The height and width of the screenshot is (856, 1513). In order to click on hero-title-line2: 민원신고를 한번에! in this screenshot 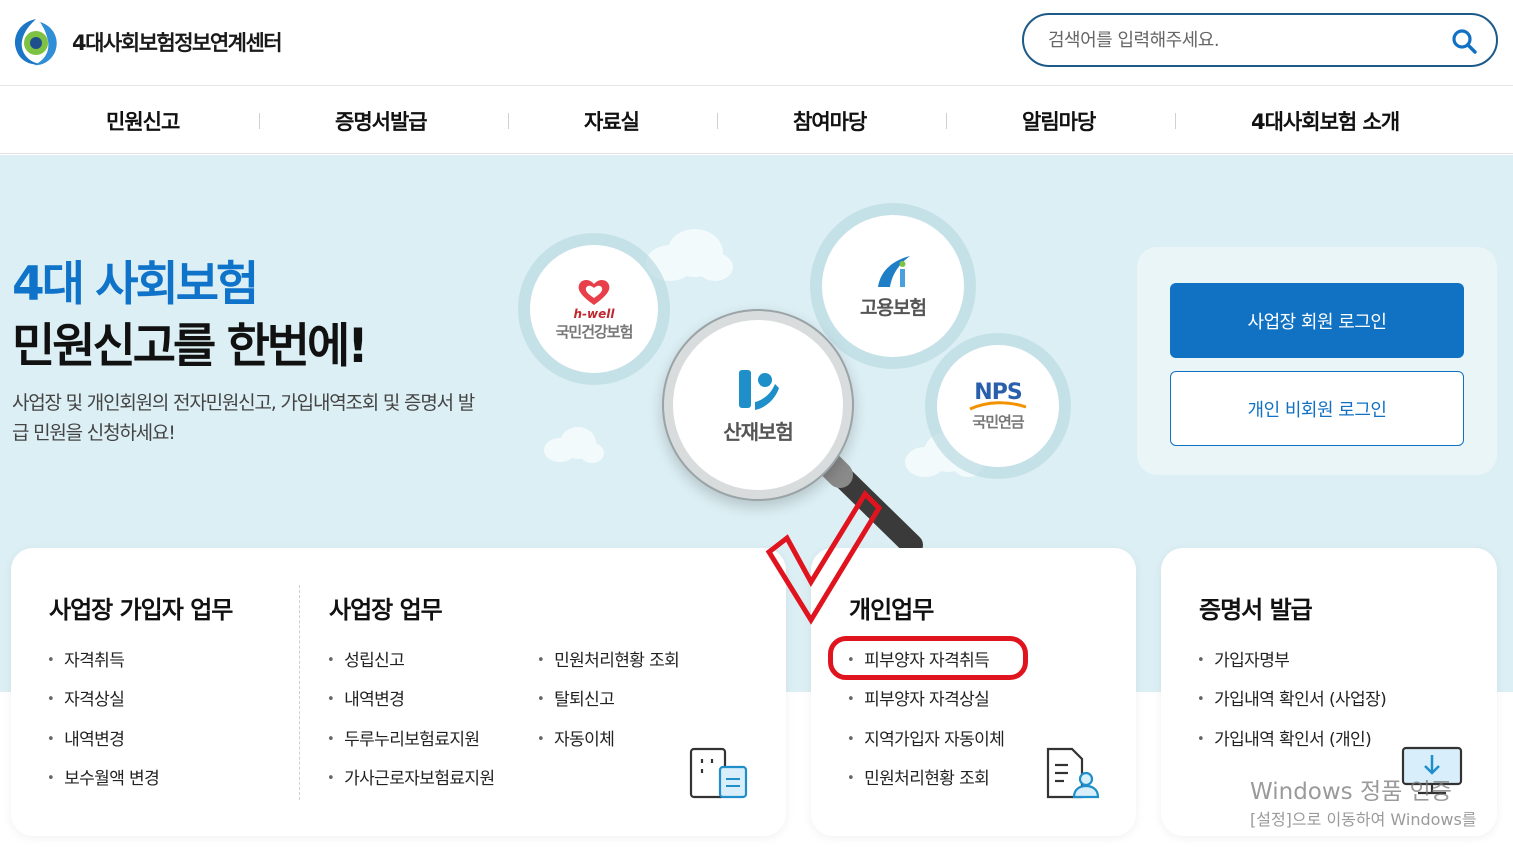, I will do `click(190, 346)`.